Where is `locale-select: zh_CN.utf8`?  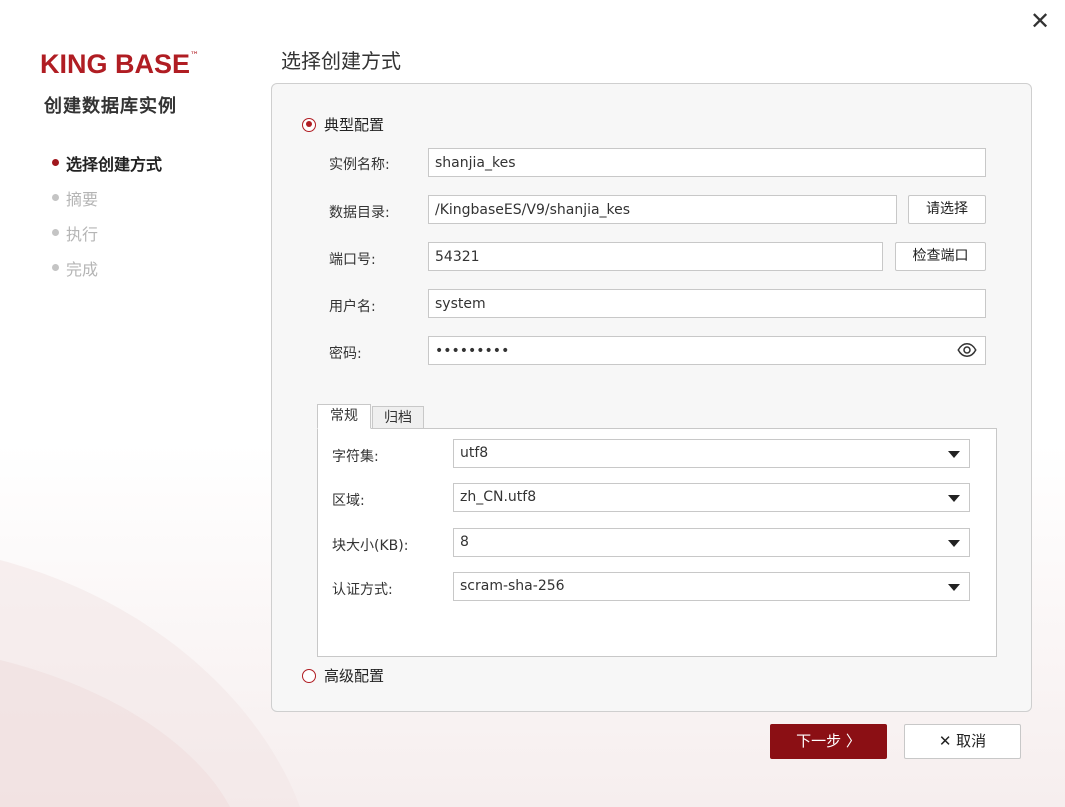 locale-select: zh_CN.utf8 is located at coordinates (711, 497).